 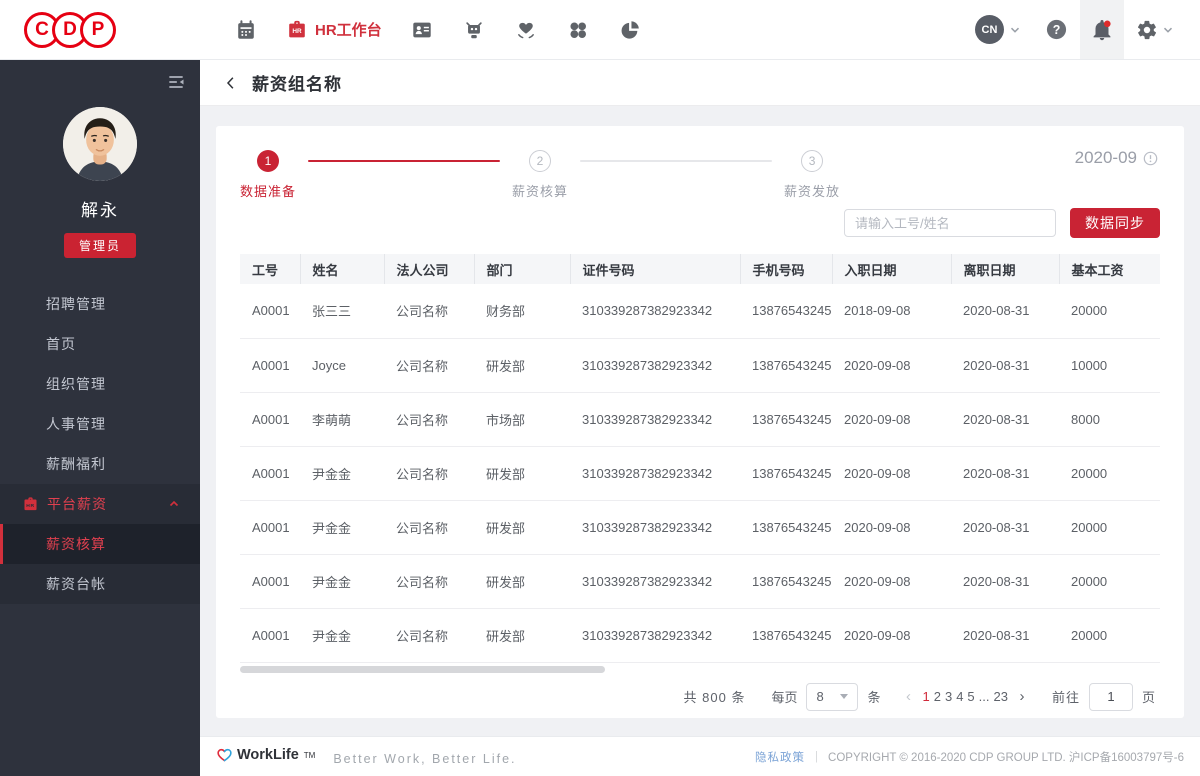 What do you see at coordinates (1001, 696) in the screenshot?
I see `page-number-button: 23` at bounding box center [1001, 696].